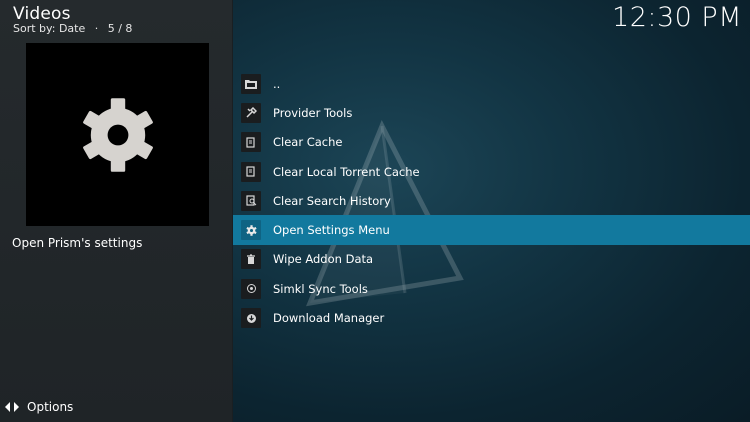 This screenshot has height=422, width=750. I want to click on tools-icon, so click(251, 112).